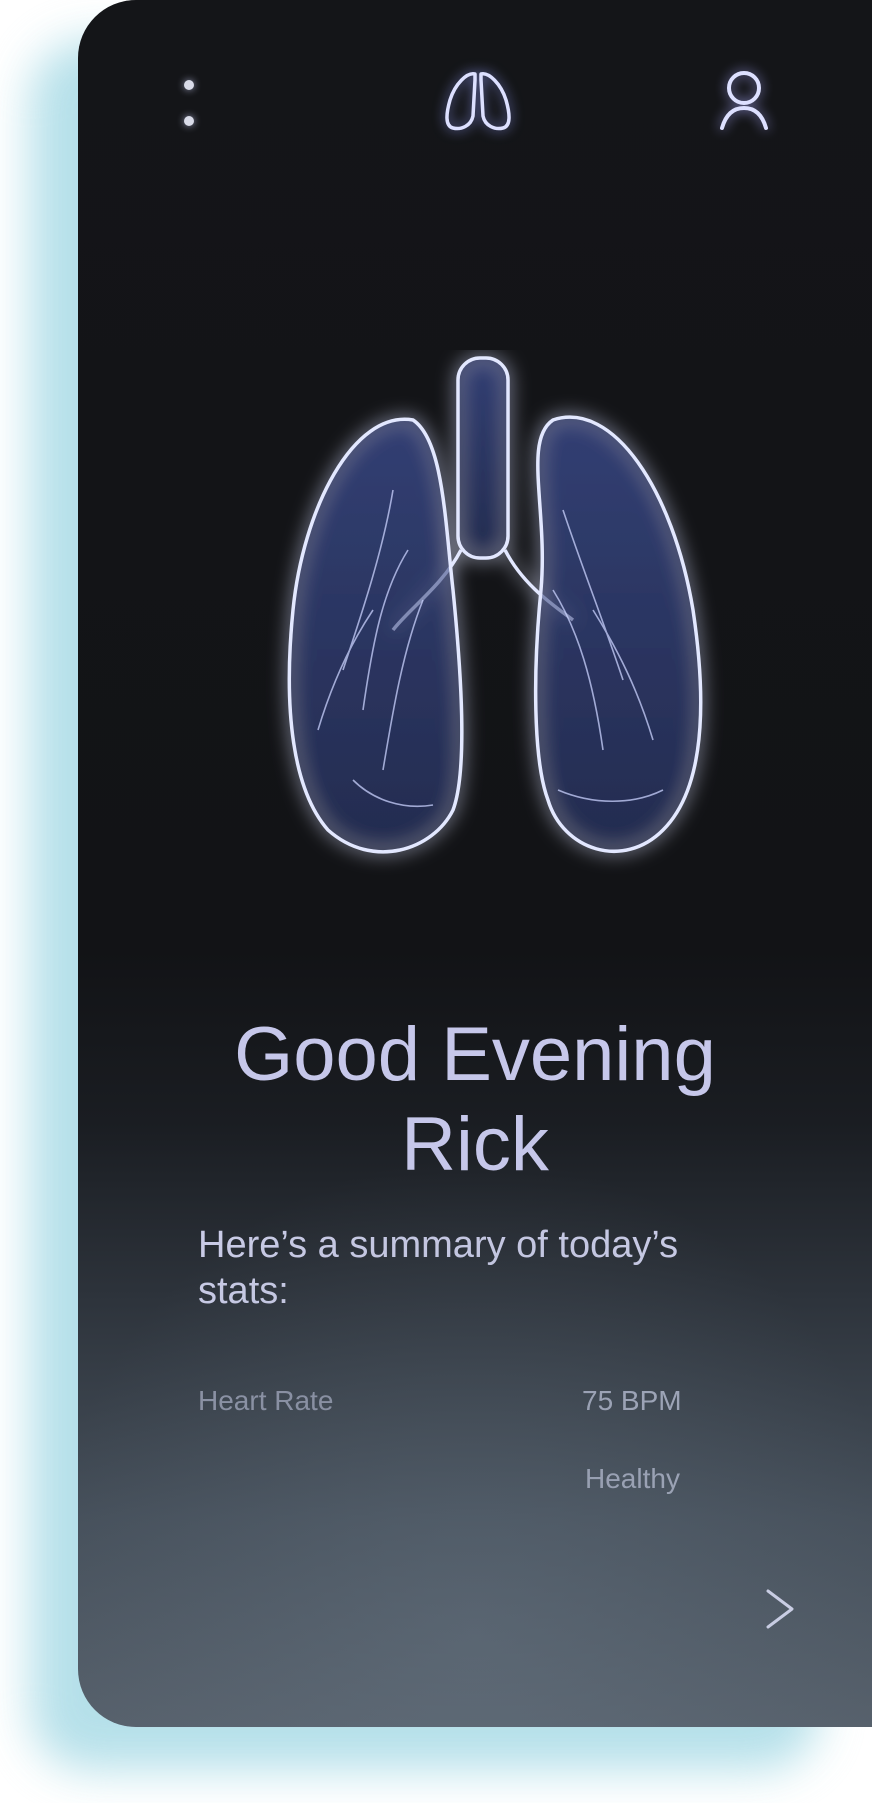  I want to click on greeting-line-1: Good Evening, so click(475, 1054).